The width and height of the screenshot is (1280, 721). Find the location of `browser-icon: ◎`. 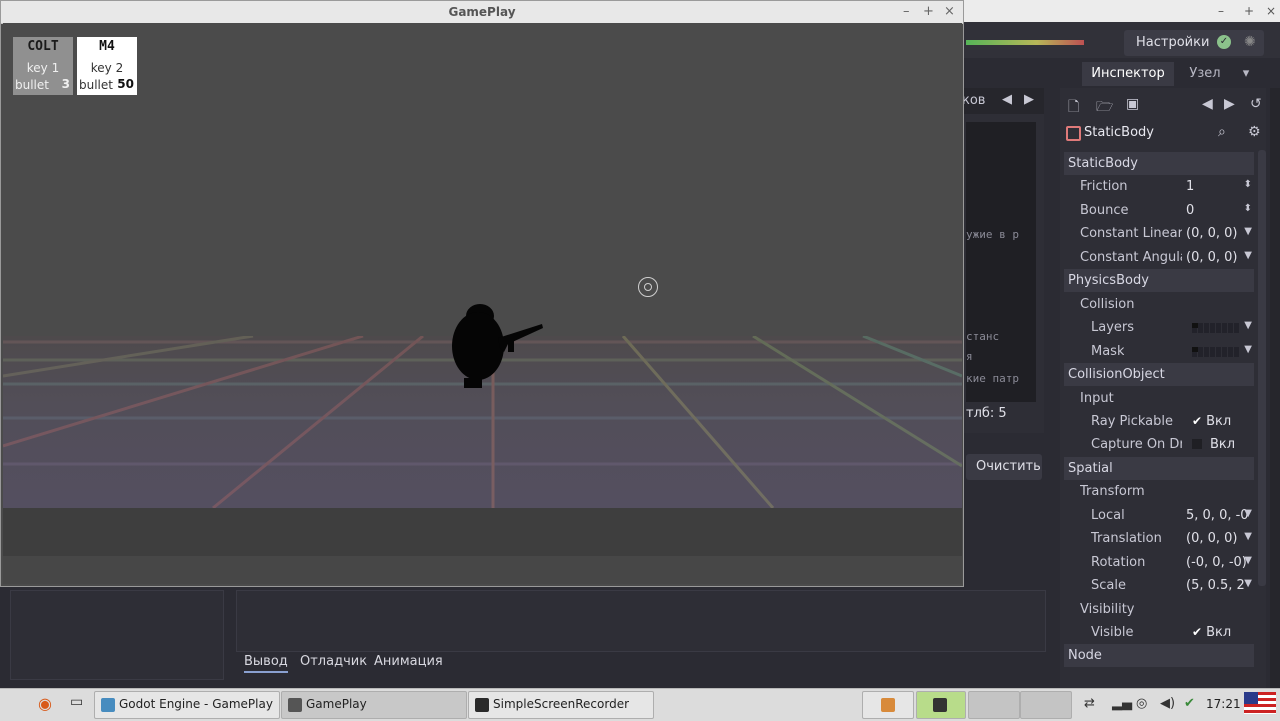

browser-icon: ◎ is located at coordinates (1141, 703).